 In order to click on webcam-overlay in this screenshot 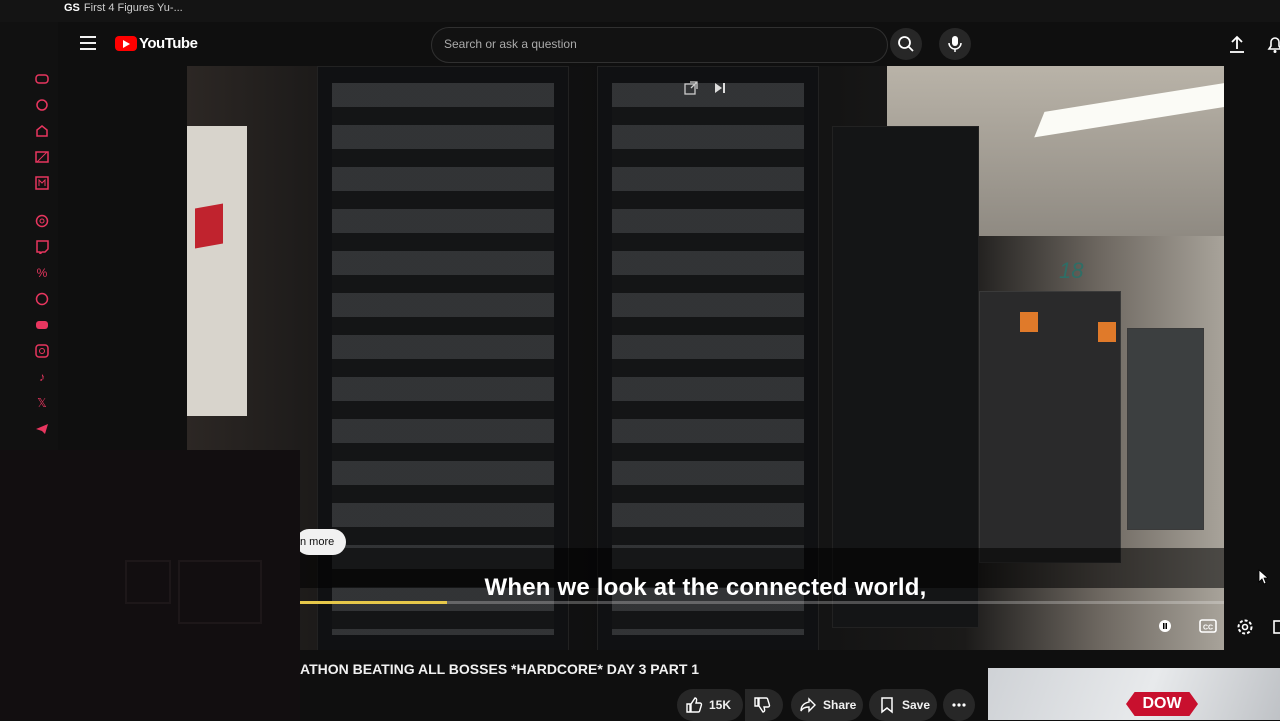, I will do `click(150, 585)`.